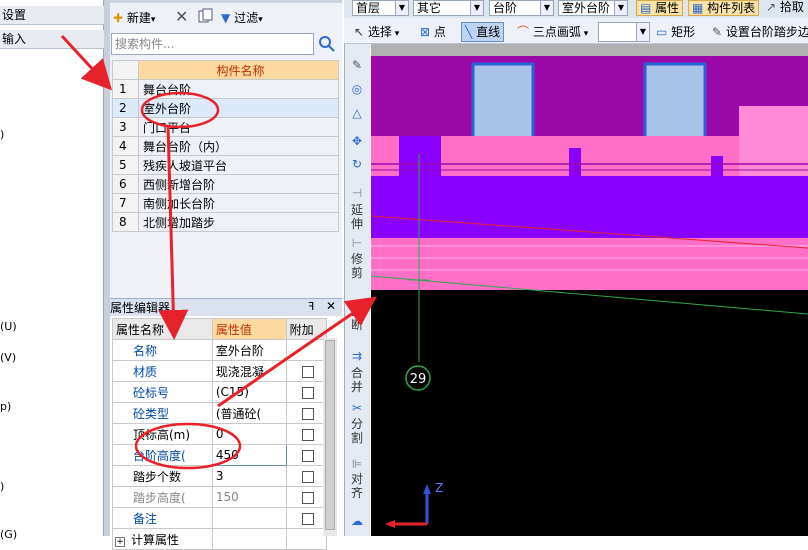 This screenshot has height=550, width=808. I want to click on property-value: (C15), so click(249, 392).